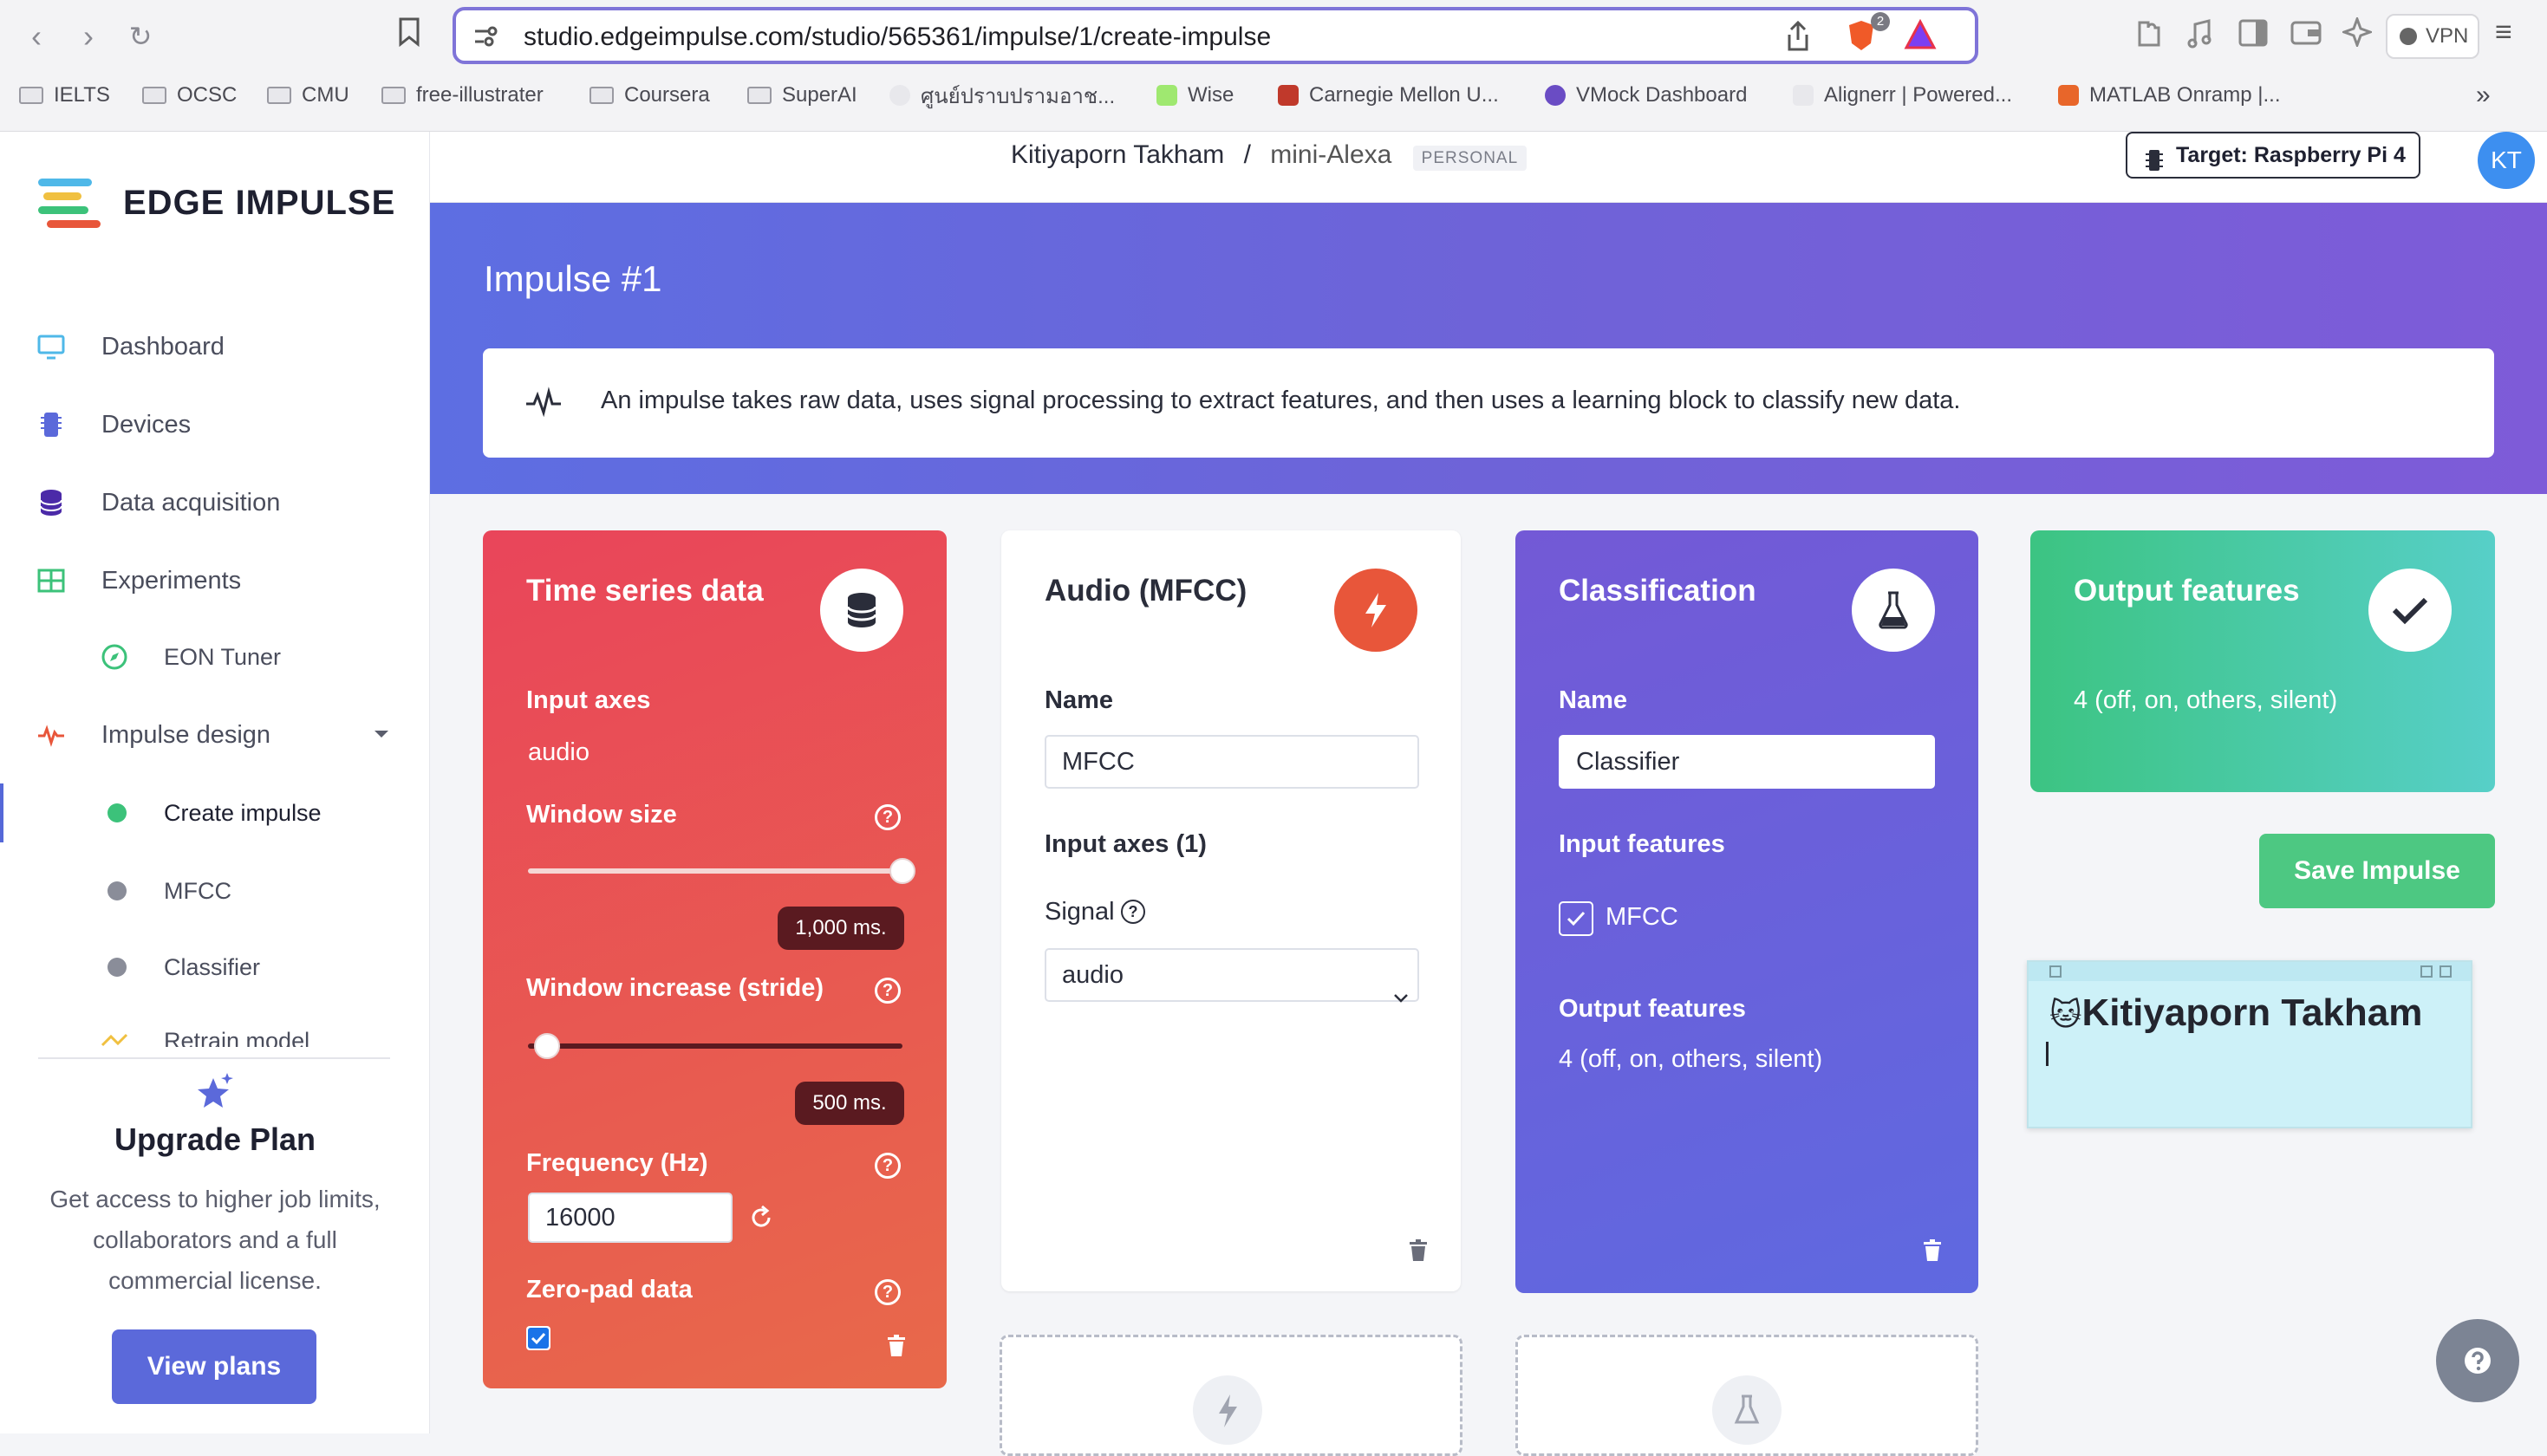  Describe the element at coordinates (546, 1046) in the screenshot. I see `stride-slider-handle` at that location.